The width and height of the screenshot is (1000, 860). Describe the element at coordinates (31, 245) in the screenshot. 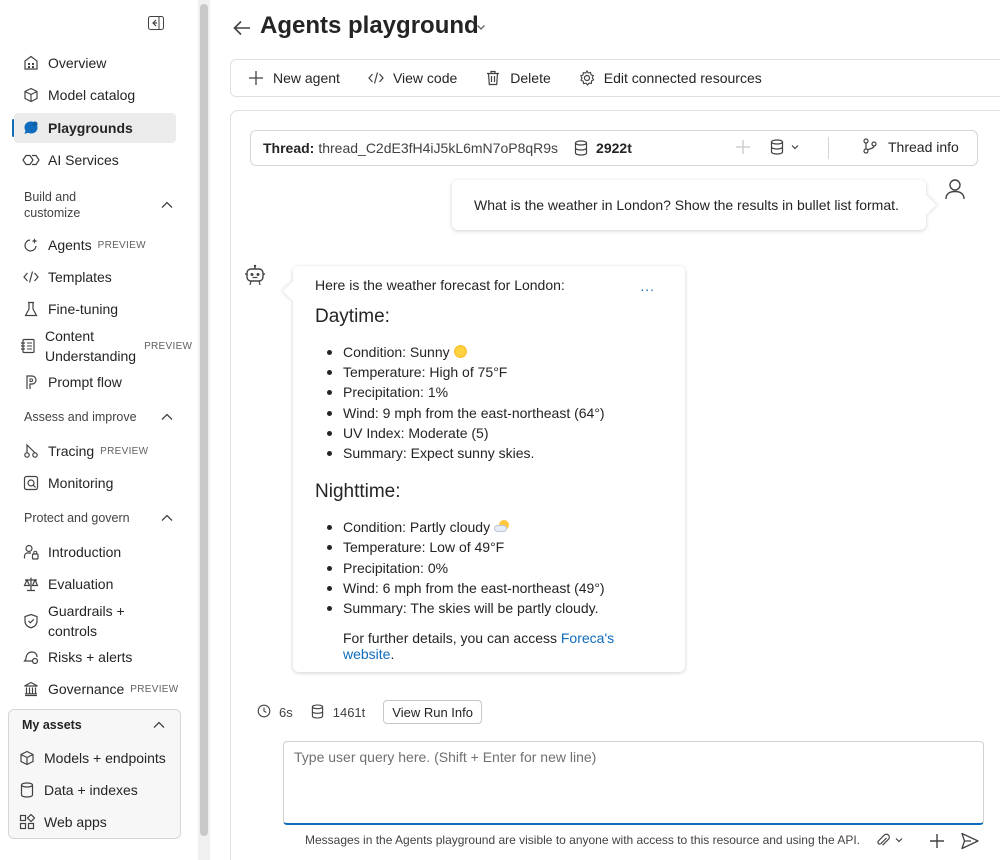

I see `sparkle-icon` at that location.